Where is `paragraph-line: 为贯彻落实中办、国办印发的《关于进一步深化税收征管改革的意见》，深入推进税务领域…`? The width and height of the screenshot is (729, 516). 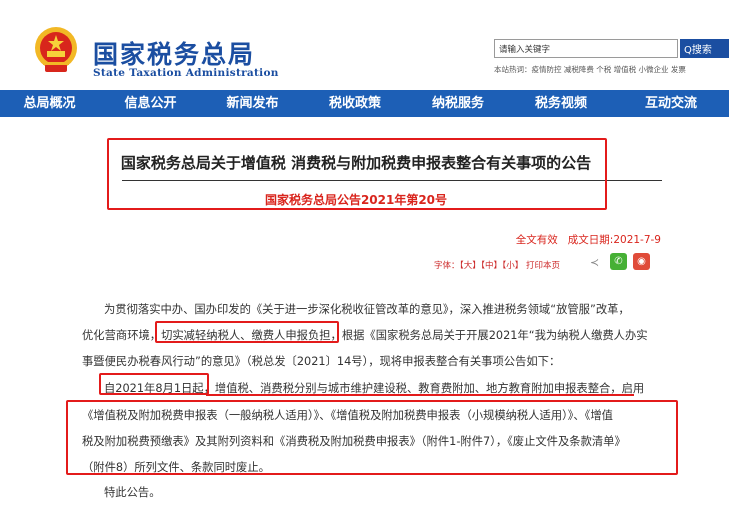 paragraph-line: 为贯彻落实中办、国办印发的《关于进一步深化税收征管改革的意见》，深入推进税务领域… is located at coordinates (367, 309).